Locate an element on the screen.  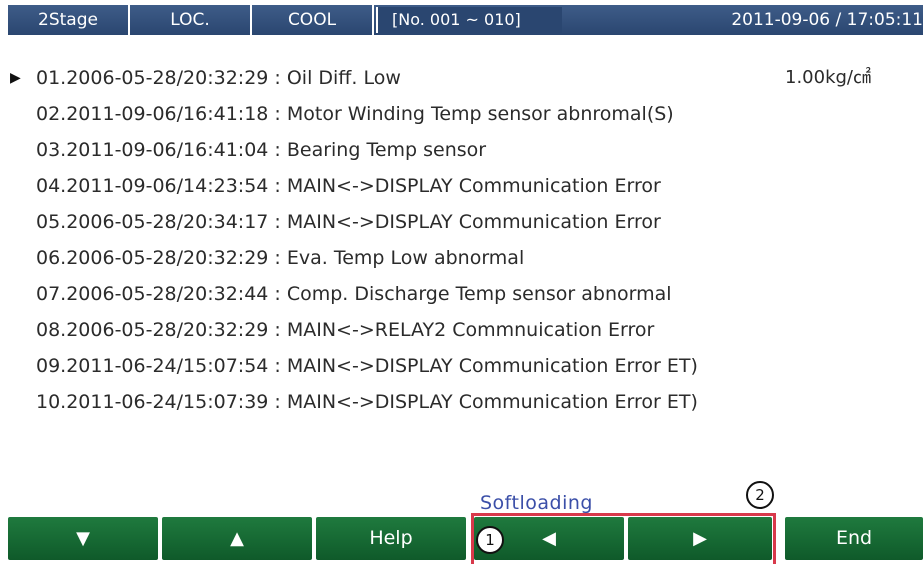
alarm-text: 01.2006-05-28/20:32:29 : Oil Diff. Low is located at coordinates (218, 78).